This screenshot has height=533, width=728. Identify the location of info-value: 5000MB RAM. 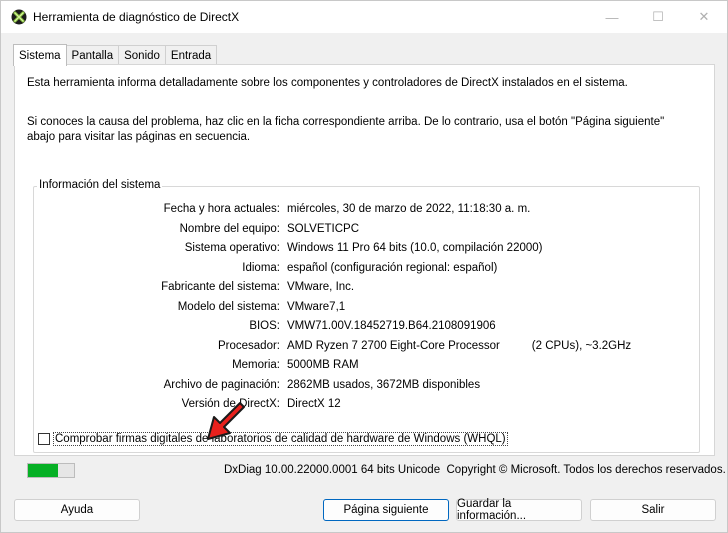
(323, 365).